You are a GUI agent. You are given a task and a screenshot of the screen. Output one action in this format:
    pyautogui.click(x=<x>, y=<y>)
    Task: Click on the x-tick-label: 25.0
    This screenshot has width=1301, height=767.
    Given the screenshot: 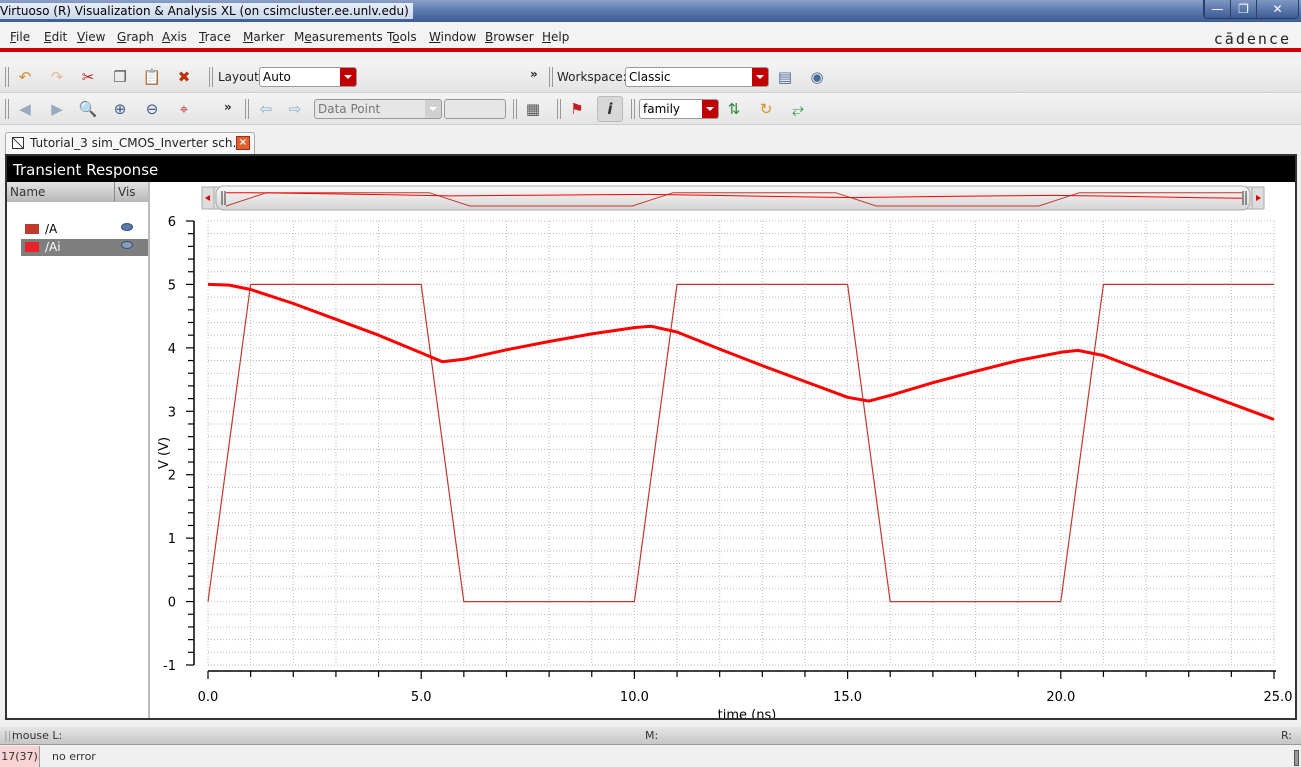 What is the action you would take?
    pyautogui.click(x=1278, y=697)
    